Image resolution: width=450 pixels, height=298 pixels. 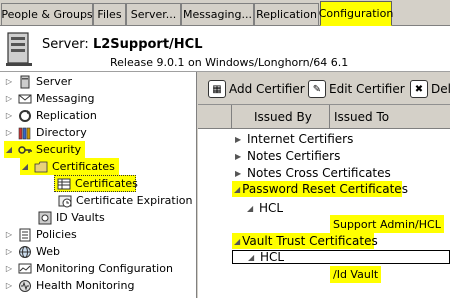 What do you see at coordinates (25, 133) in the screenshot?
I see `directory-icon` at bounding box center [25, 133].